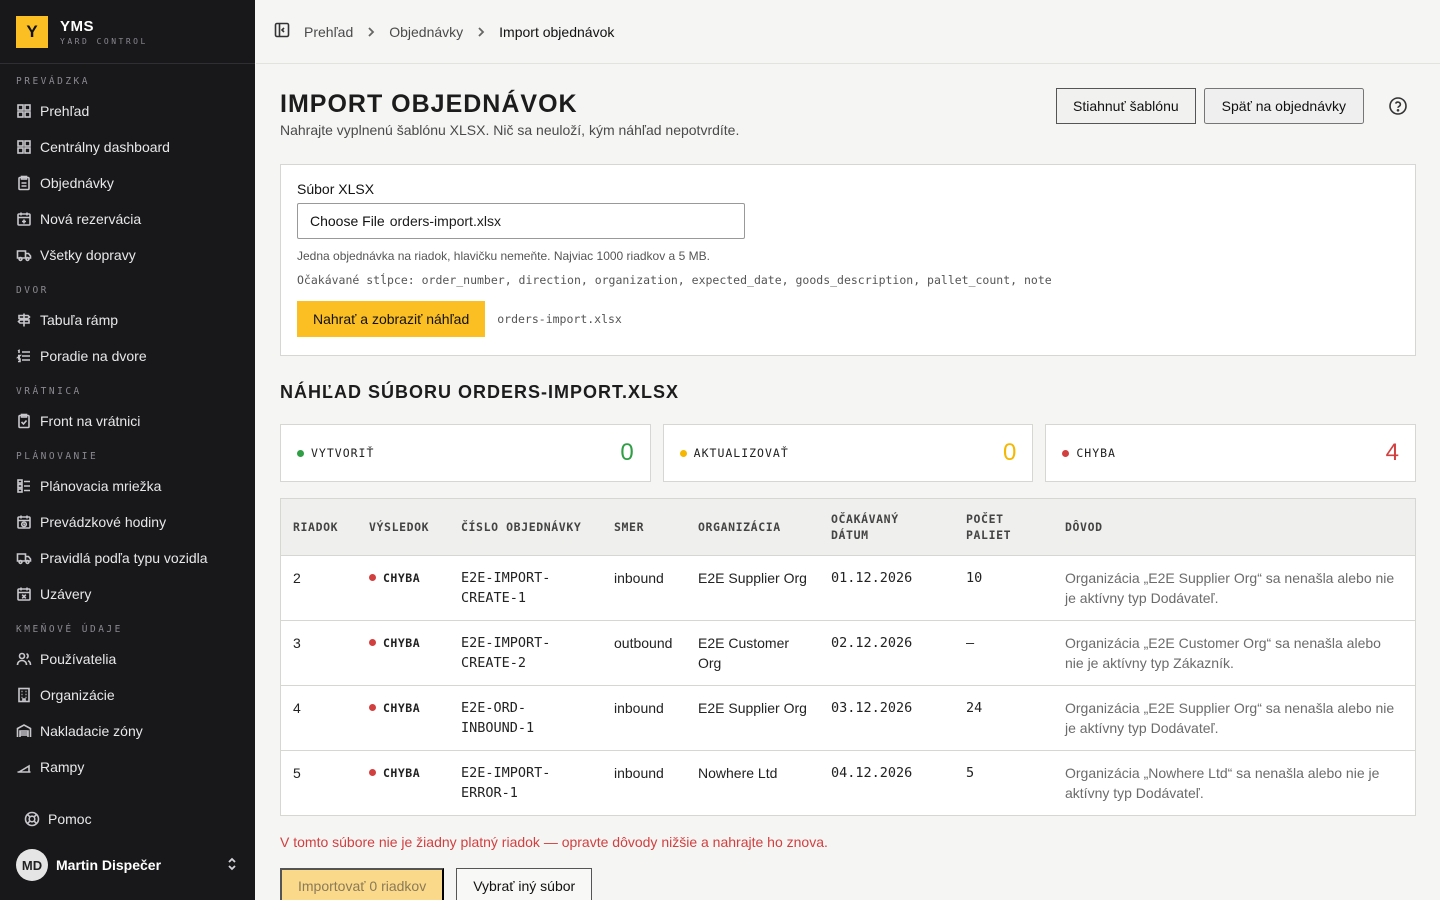 This screenshot has height=900, width=1440. Describe the element at coordinates (445, 221) in the screenshot. I see `selected-file-name: orders-import.xlsx` at that location.